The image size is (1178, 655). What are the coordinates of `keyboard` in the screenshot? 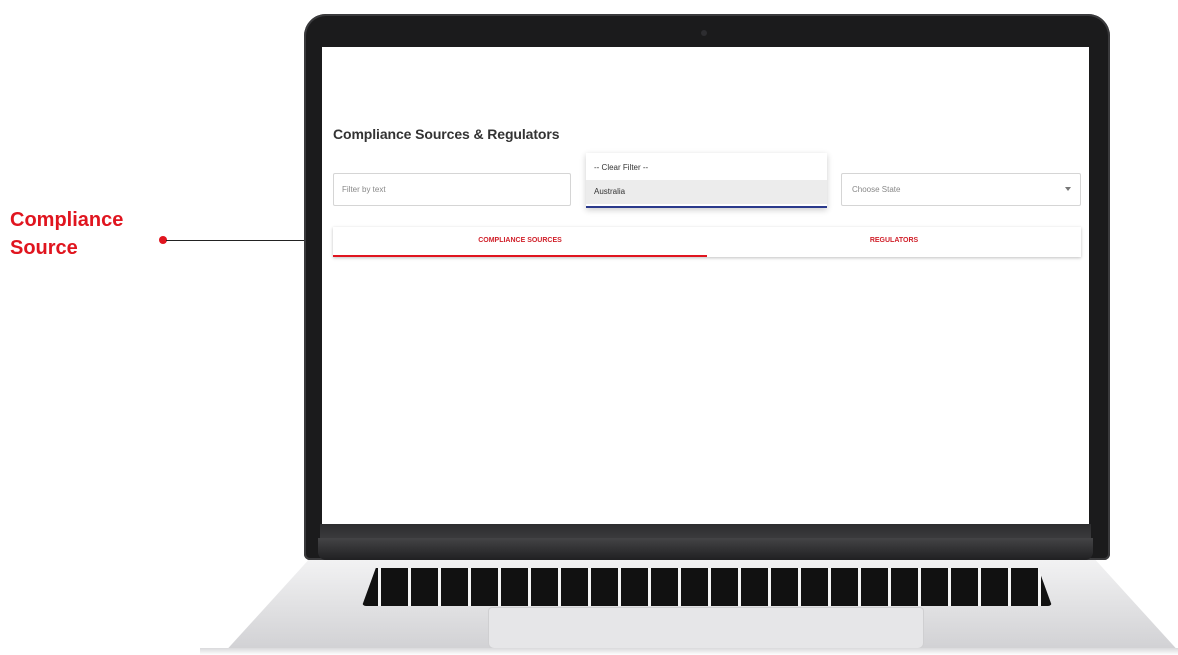 It's located at (707, 587).